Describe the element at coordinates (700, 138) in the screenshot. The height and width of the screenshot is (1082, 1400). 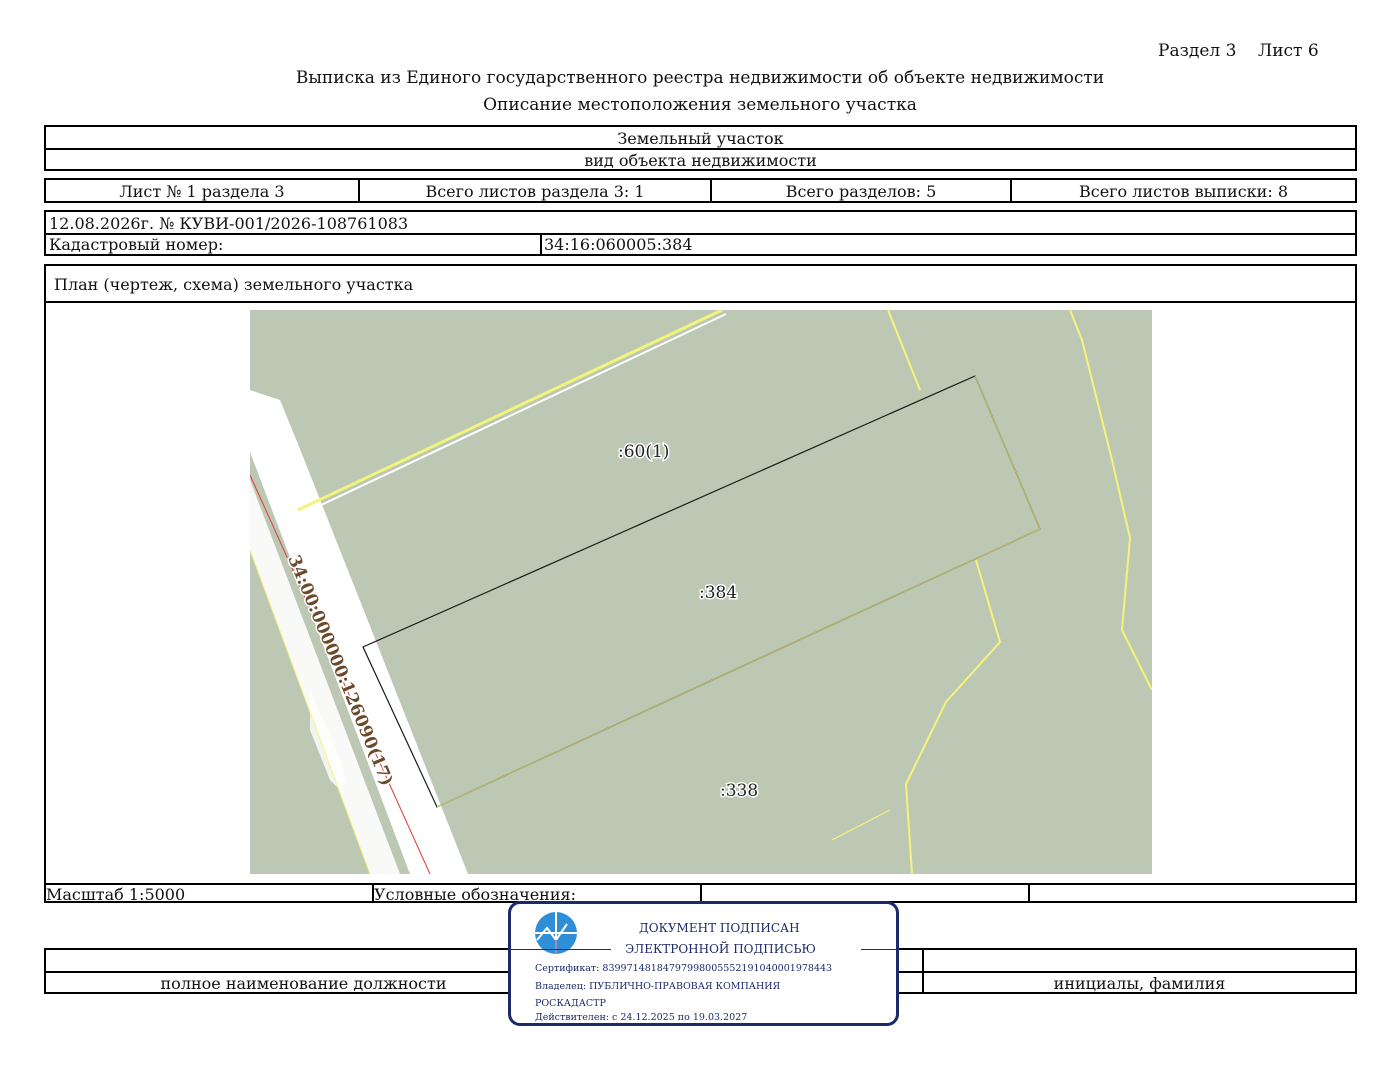
I see `object-name: Земельный участок` at that location.